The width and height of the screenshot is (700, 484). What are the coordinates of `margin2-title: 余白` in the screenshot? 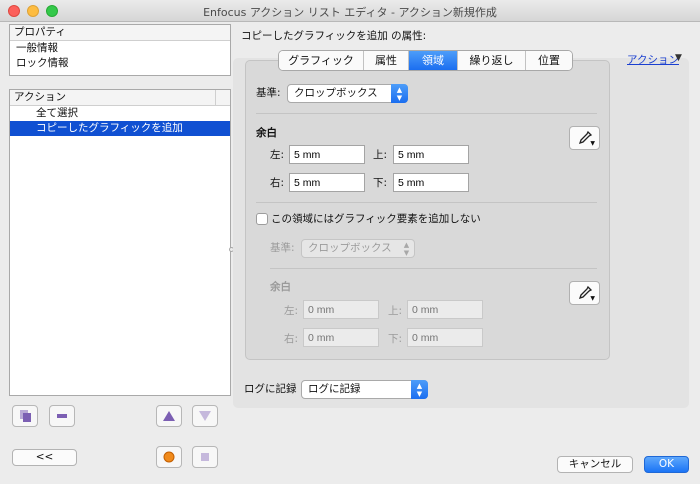 It's located at (280, 287).